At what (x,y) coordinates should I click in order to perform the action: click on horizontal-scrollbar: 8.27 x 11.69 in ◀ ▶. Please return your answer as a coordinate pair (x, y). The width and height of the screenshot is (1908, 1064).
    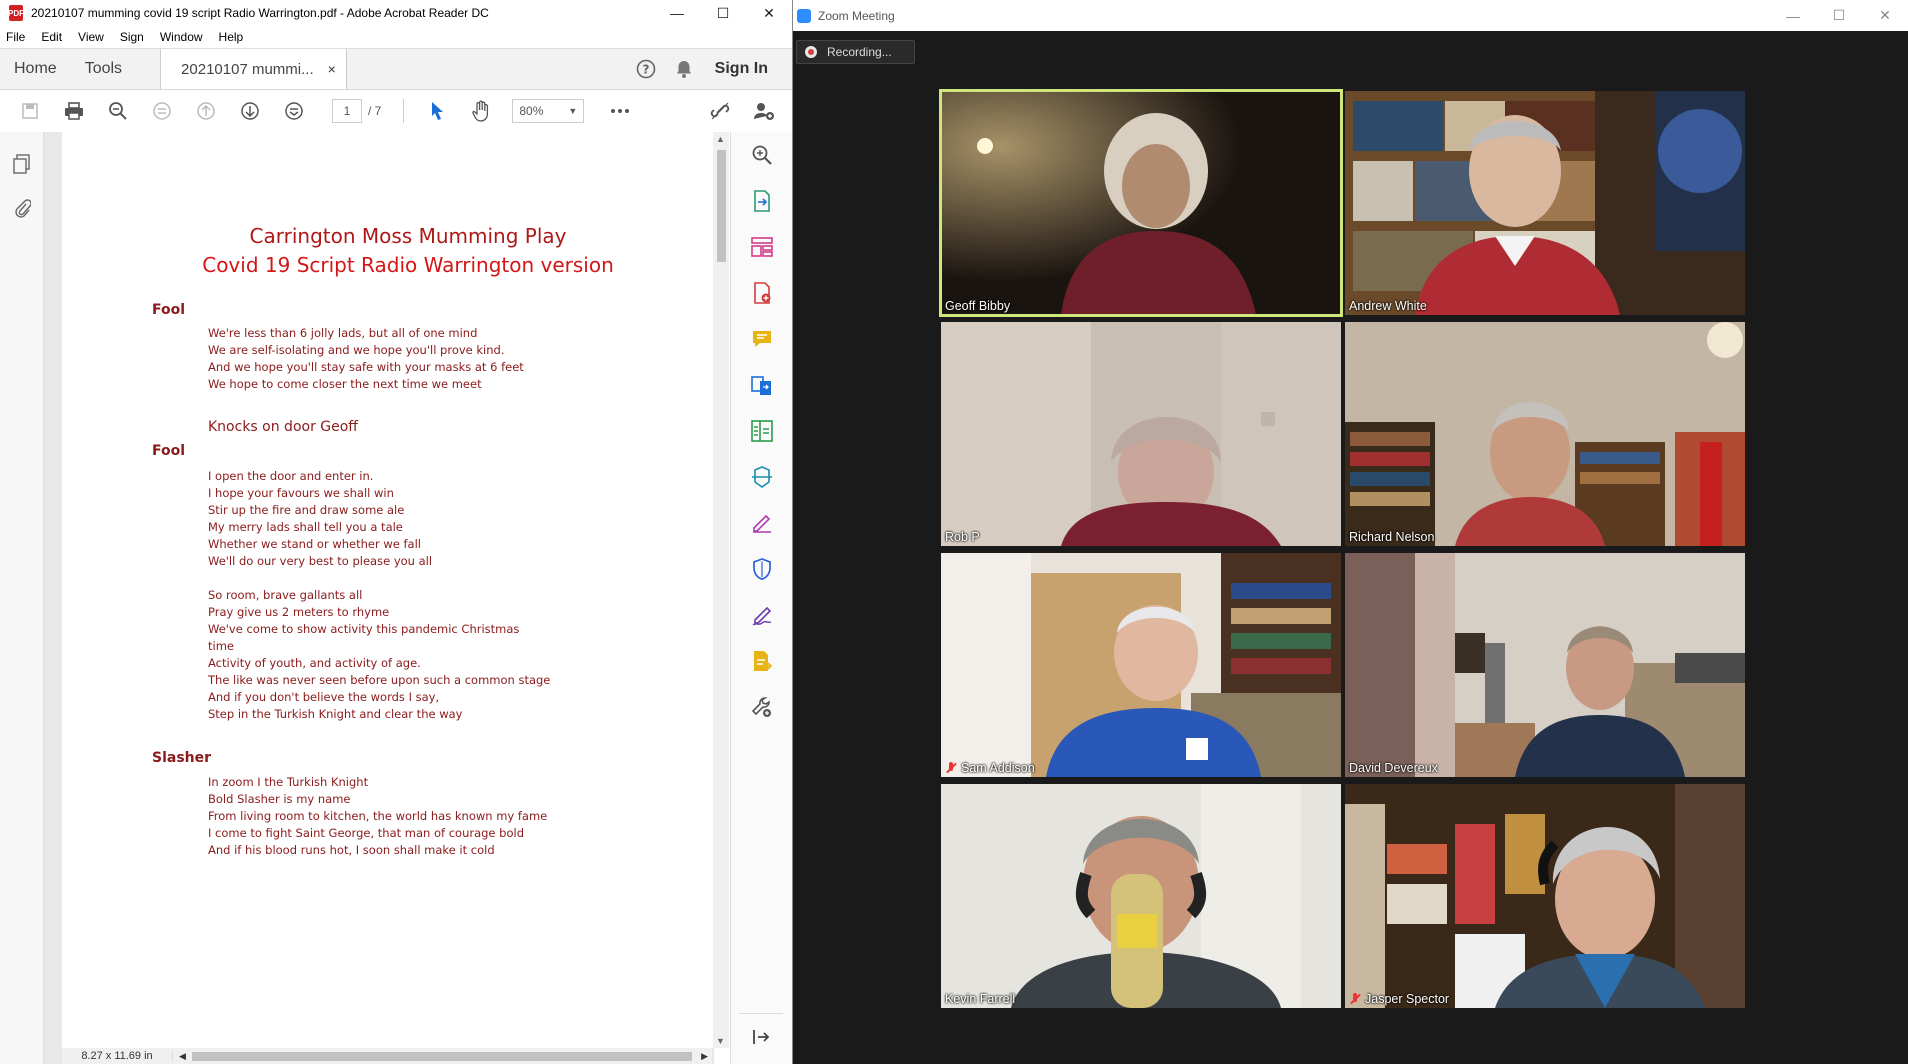
    Looking at the image, I should click on (387, 1056).